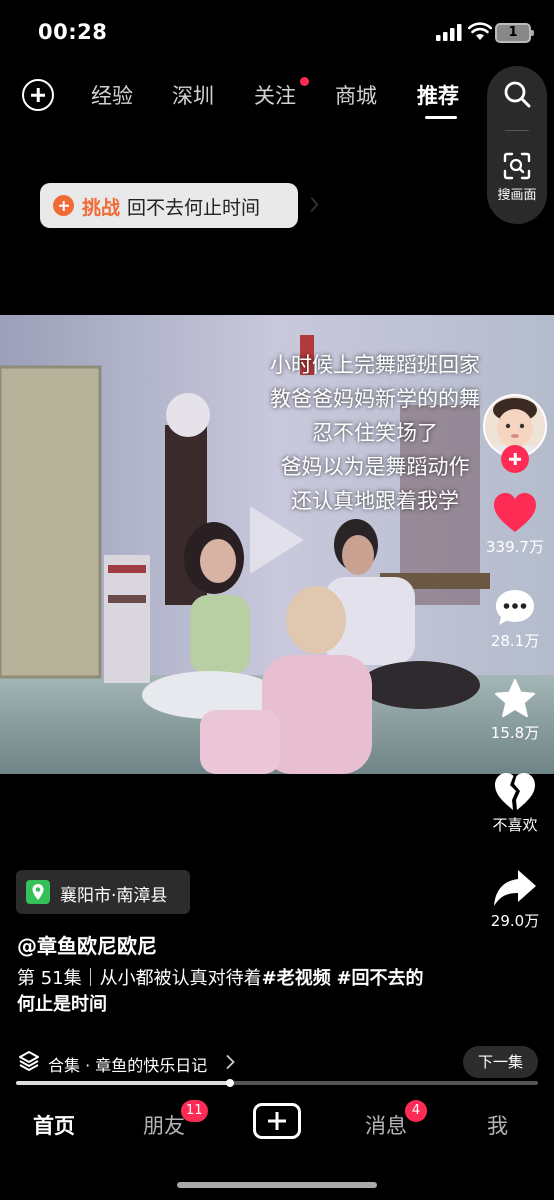  What do you see at coordinates (101, 208) in the screenshot?
I see `challenge-tag: 挑战` at bounding box center [101, 208].